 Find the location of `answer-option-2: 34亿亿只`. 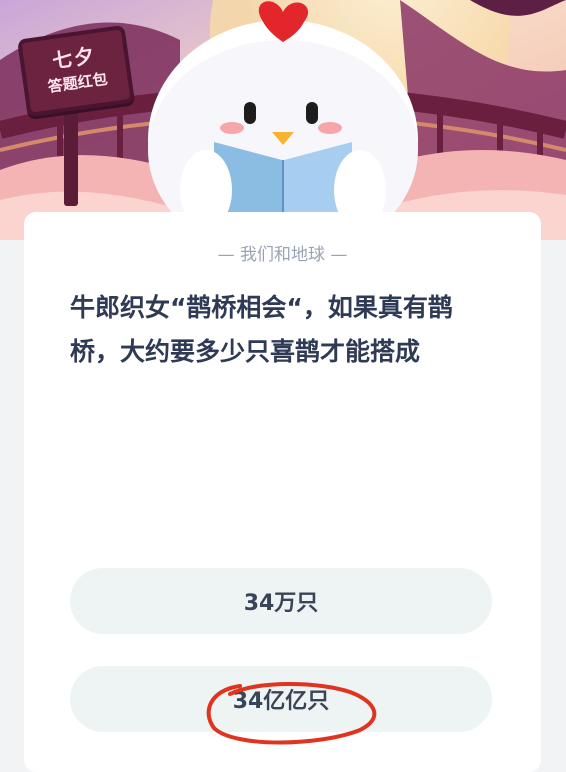

answer-option-2: 34亿亿只 is located at coordinates (281, 699).